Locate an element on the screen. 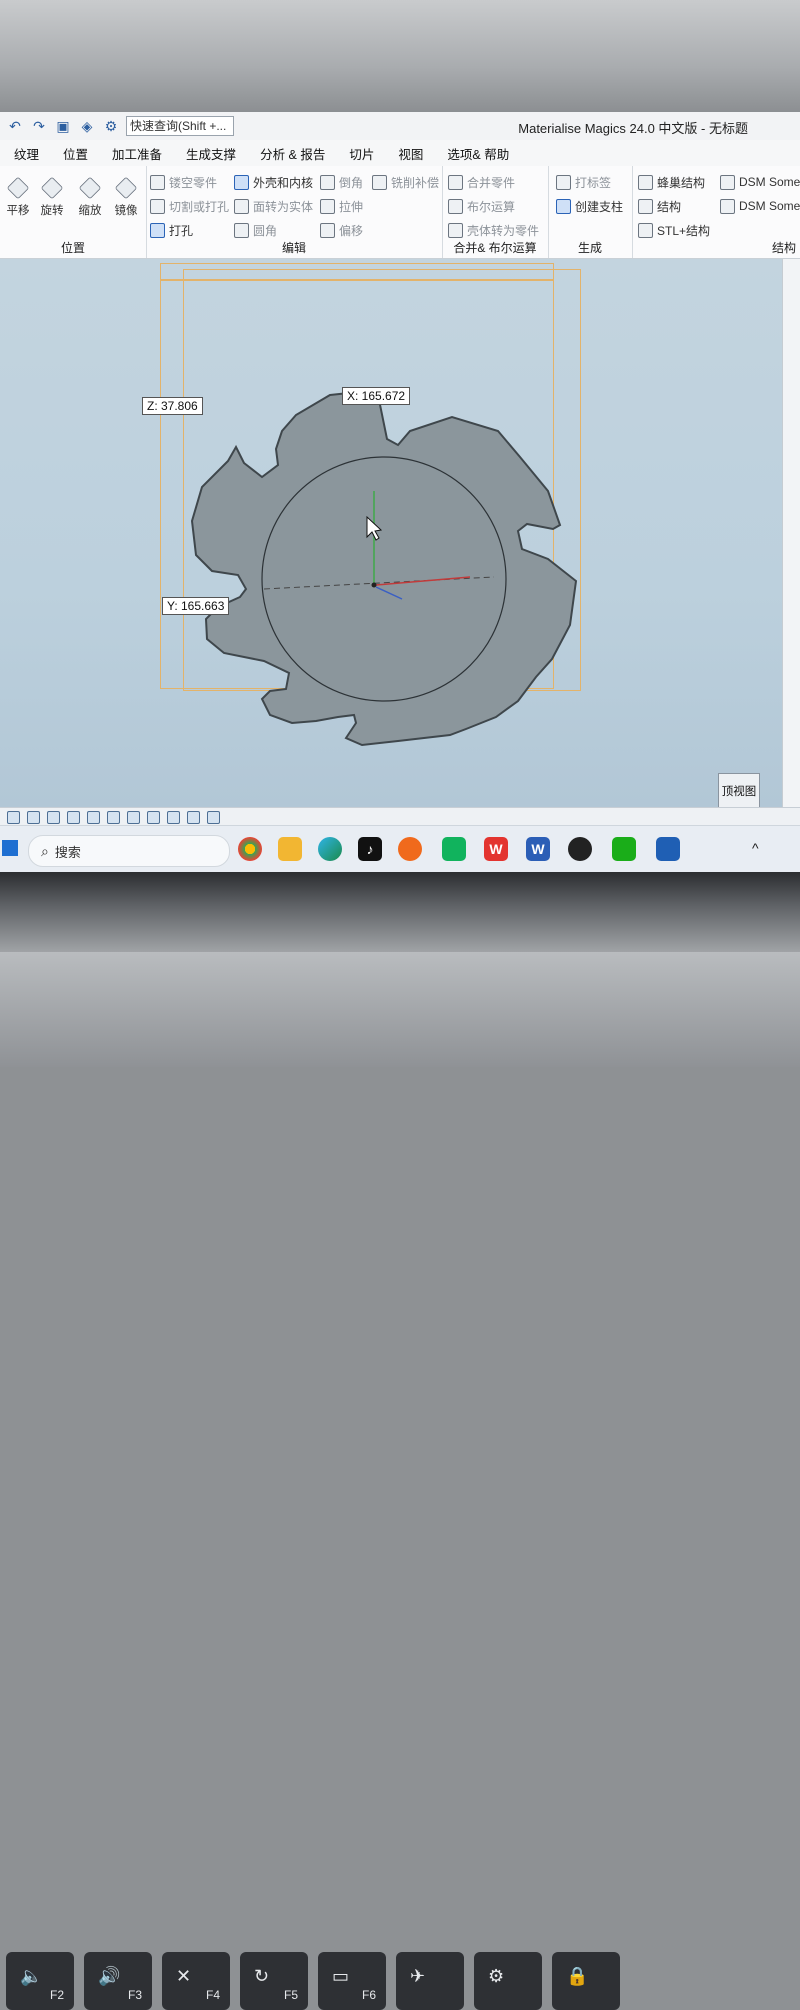 The width and height of the screenshot is (800, 2010). origin-point is located at coordinates (374, 585).